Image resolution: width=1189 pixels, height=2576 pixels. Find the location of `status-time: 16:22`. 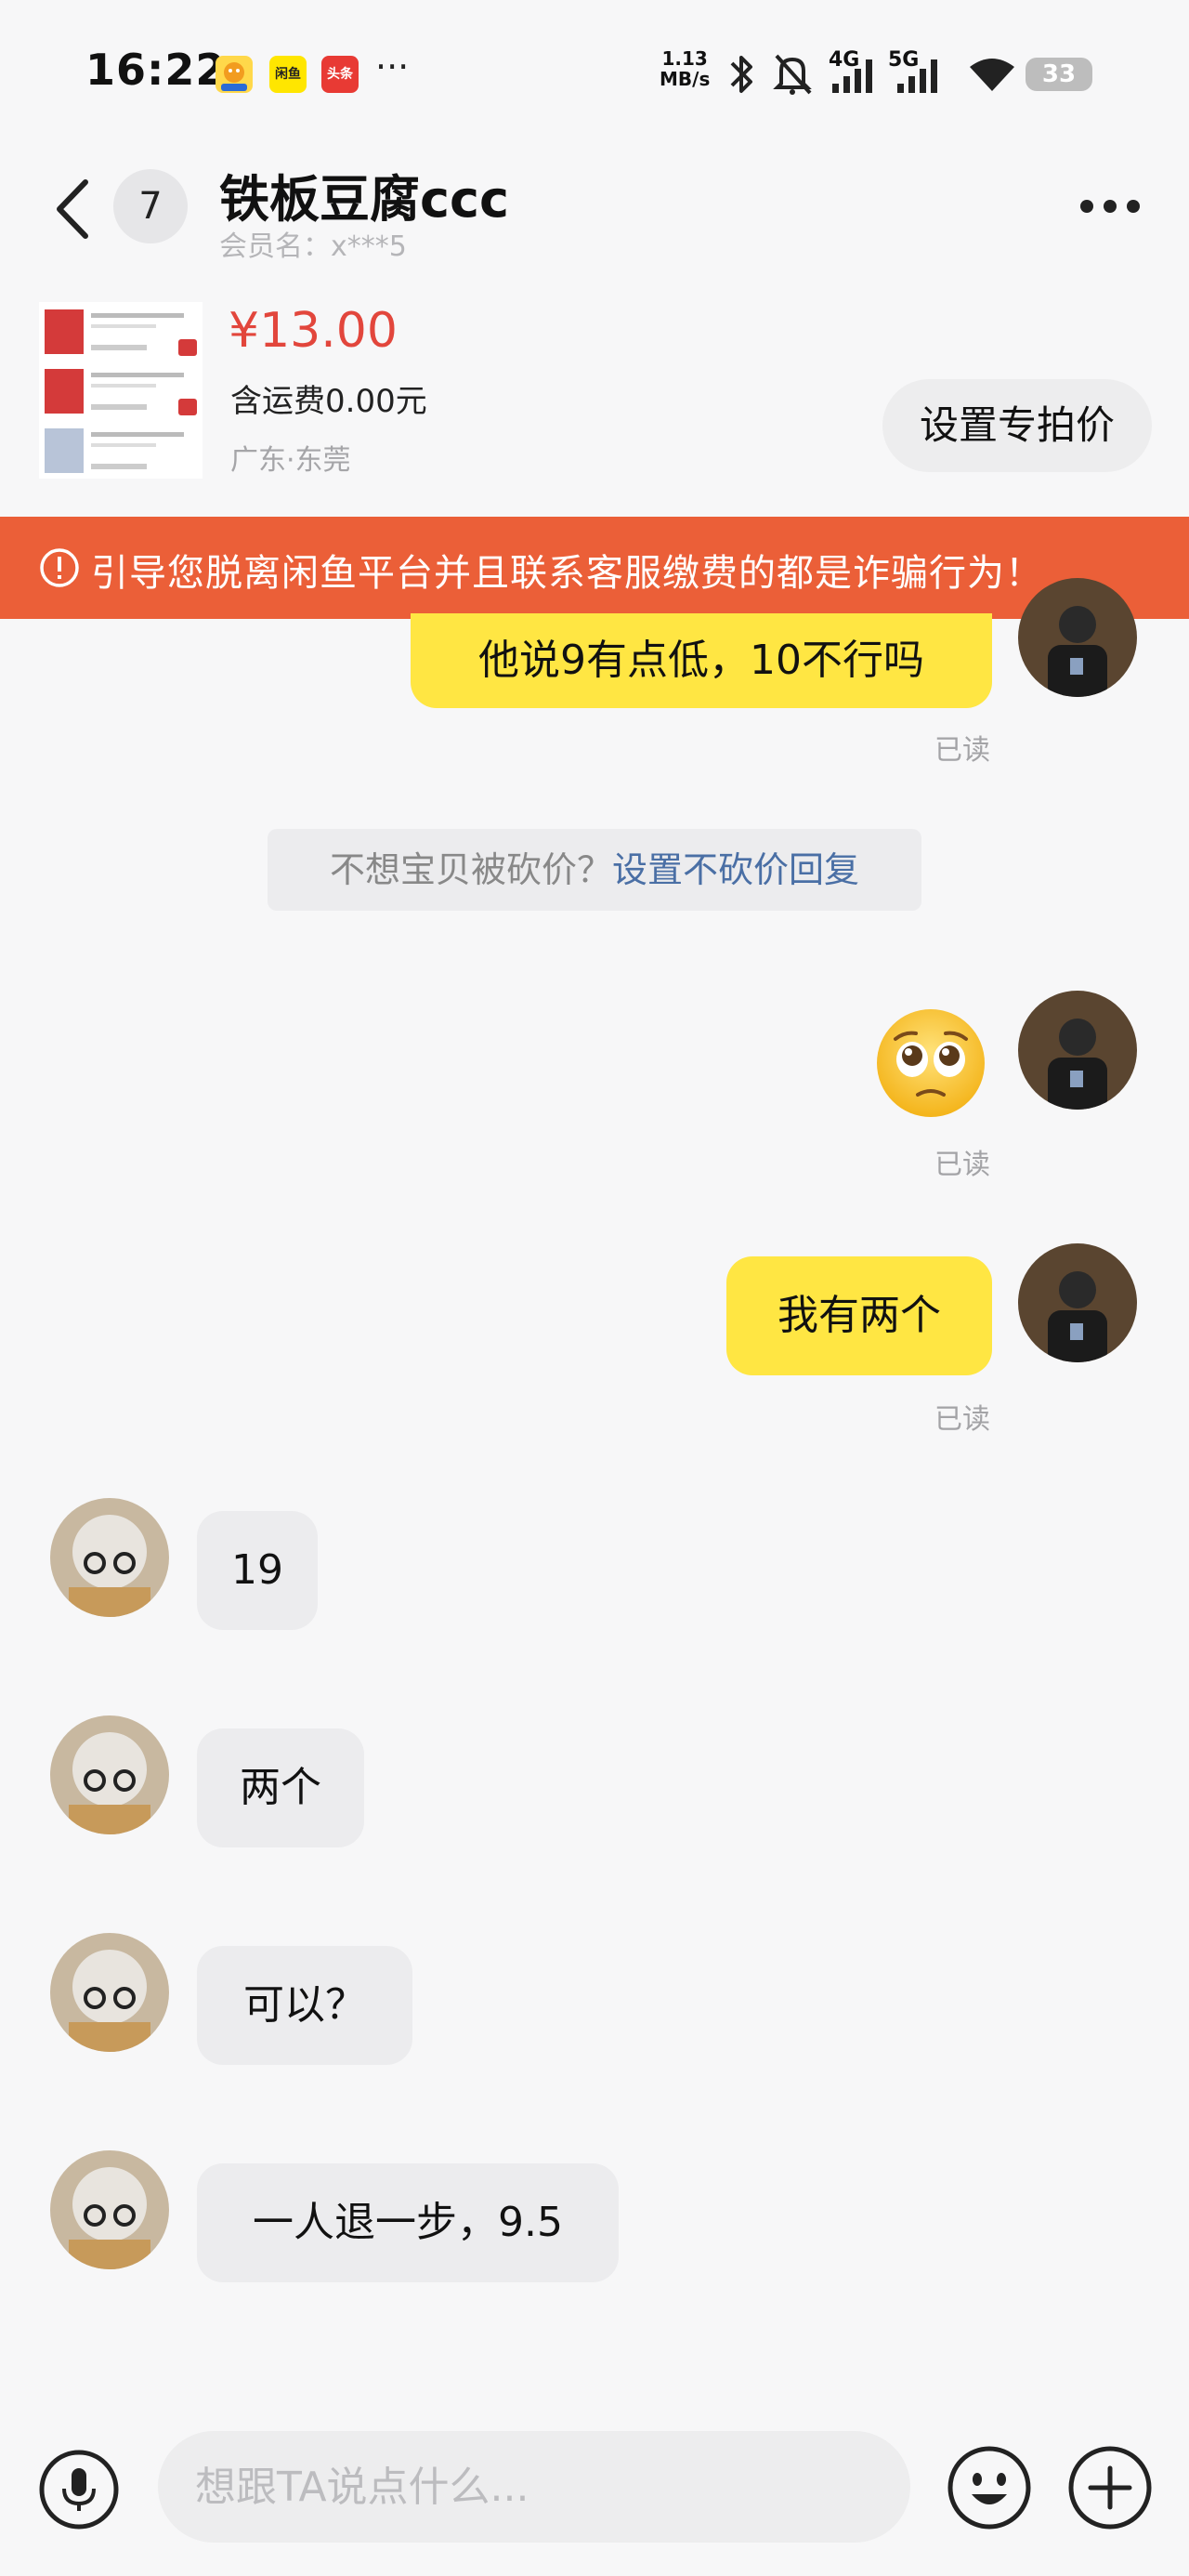

status-time: 16:22 is located at coordinates (156, 70).